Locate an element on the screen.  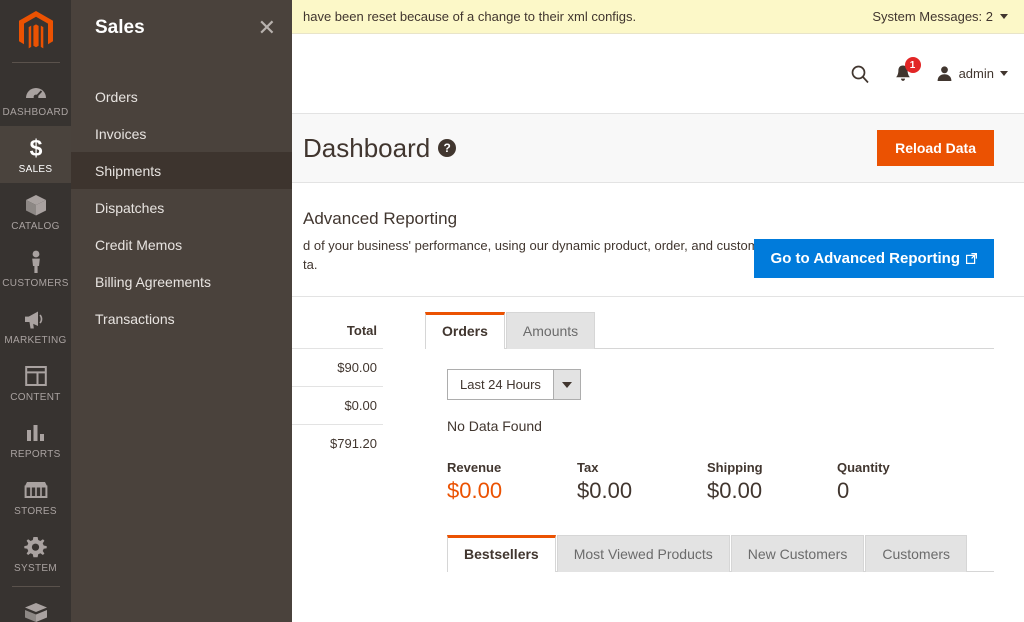
admin-user-menu: admin is located at coordinates (972, 73).